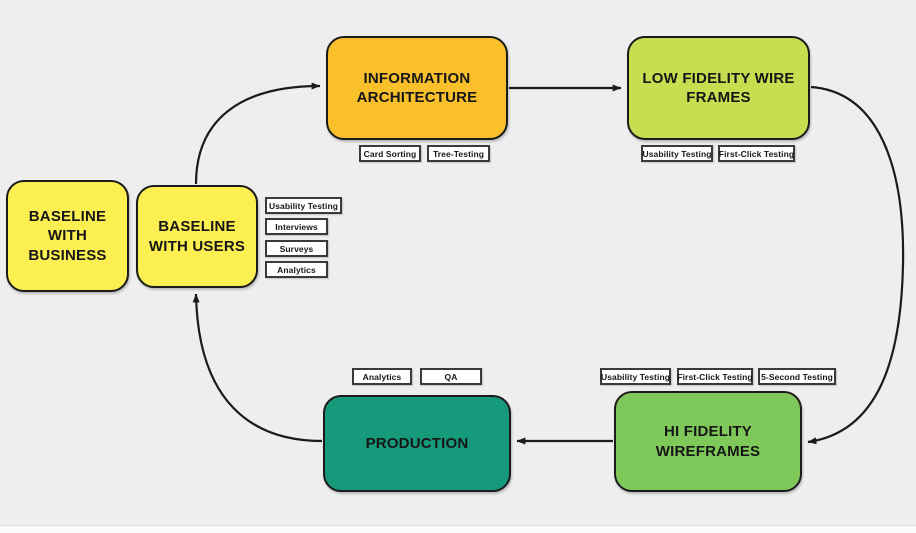 The width and height of the screenshot is (916, 533). What do you see at coordinates (458, 529) in the screenshot?
I see `bottom-divider` at bounding box center [458, 529].